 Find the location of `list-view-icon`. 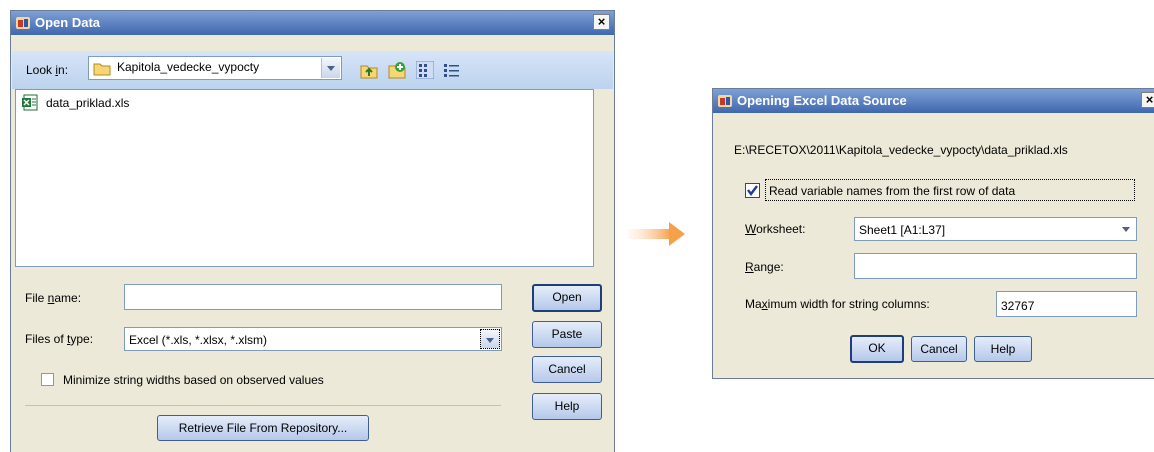

list-view-icon is located at coordinates (425, 70).